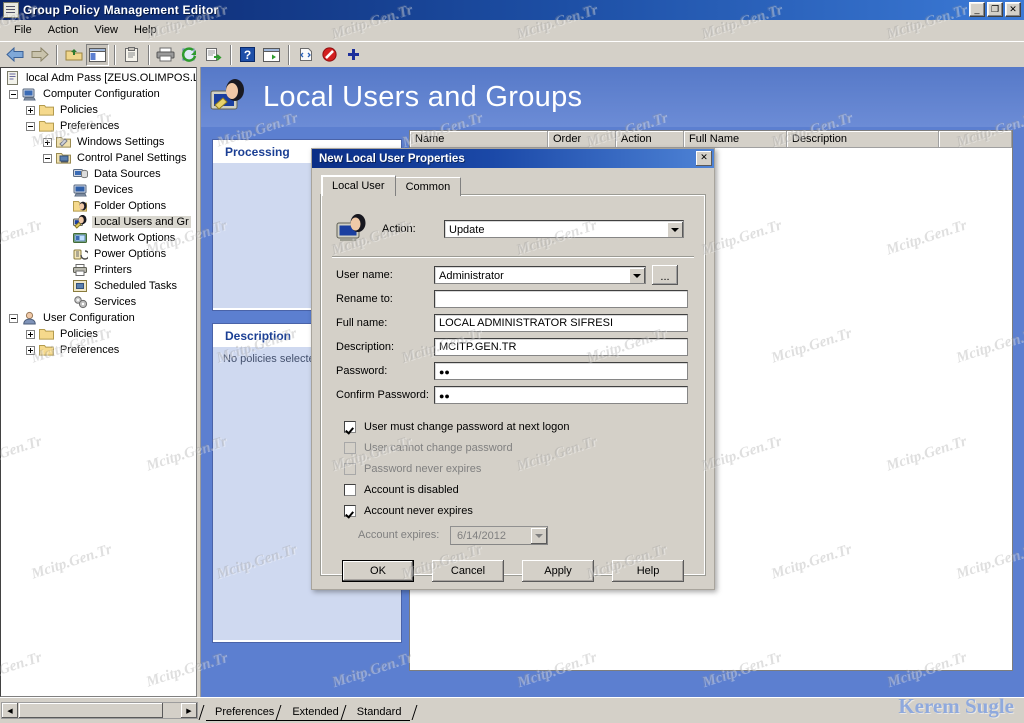 This screenshot has height=723, width=1024. What do you see at coordinates (561, 347) in the screenshot?
I see `description-input: MCITP.GEN.TR` at bounding box center [561, 347].